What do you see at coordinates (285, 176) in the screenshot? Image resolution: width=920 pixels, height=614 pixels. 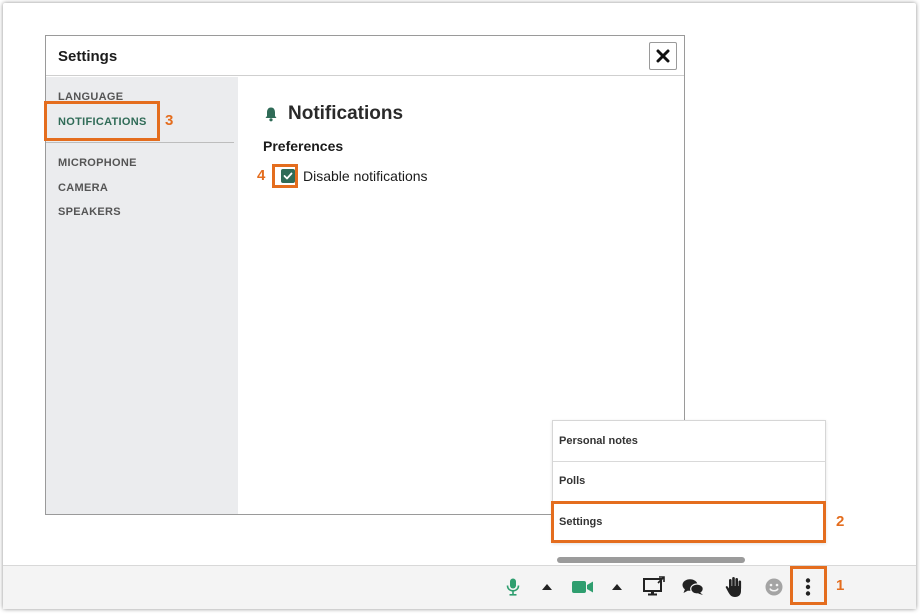 I see `highlight-checkbox` at bounding box center [285, 176].